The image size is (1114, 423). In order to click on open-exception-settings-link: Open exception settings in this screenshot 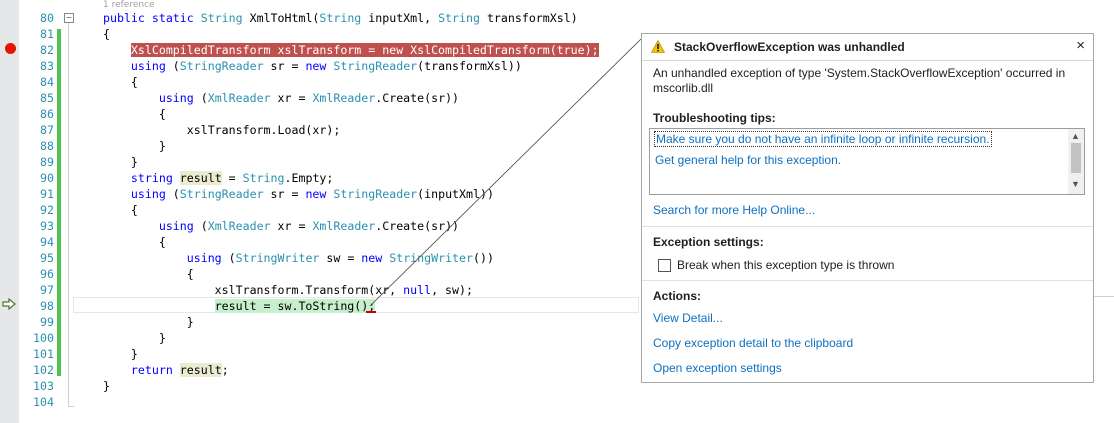, I will do `click(717, 368)`.